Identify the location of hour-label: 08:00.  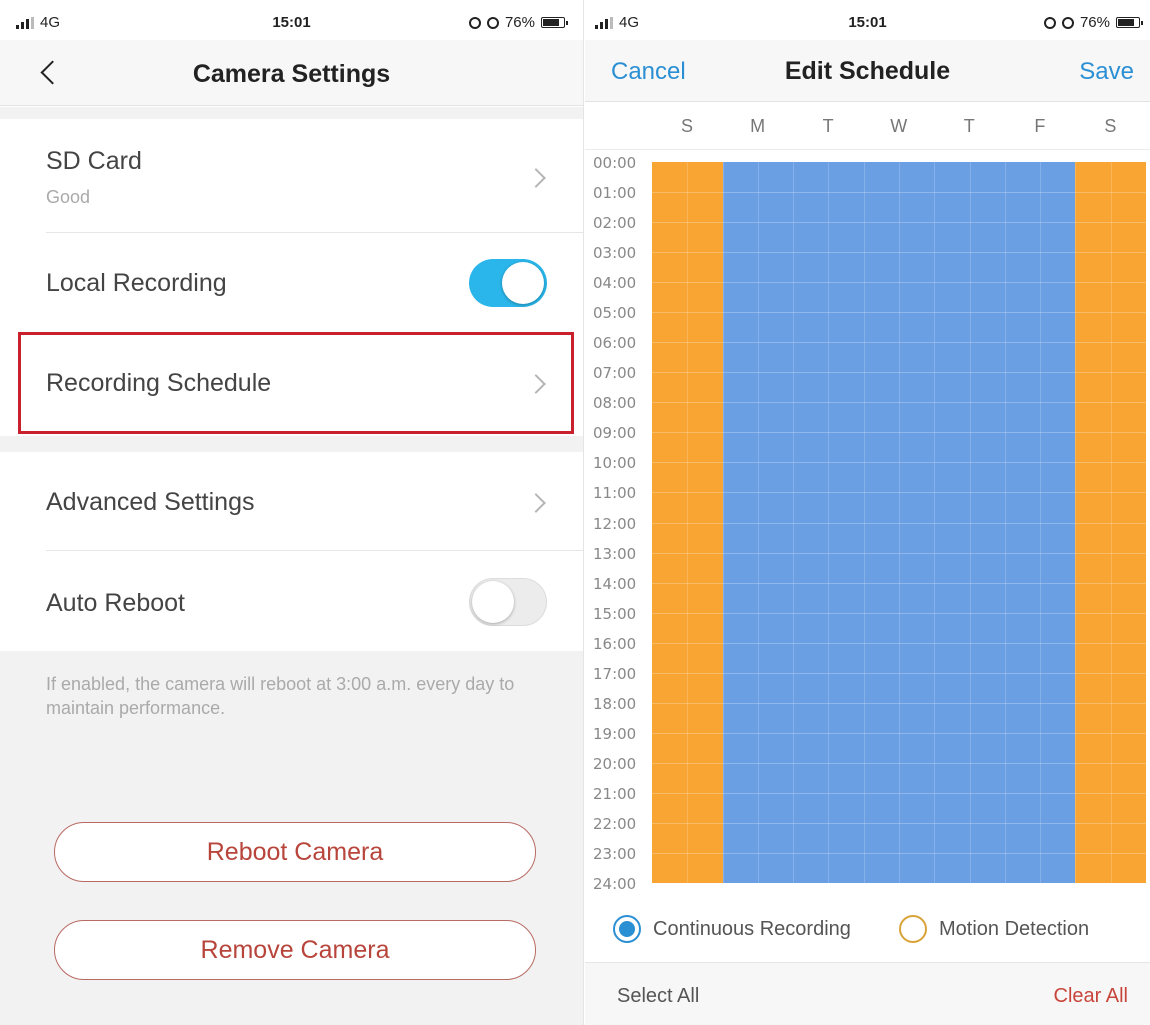
(615, 403).